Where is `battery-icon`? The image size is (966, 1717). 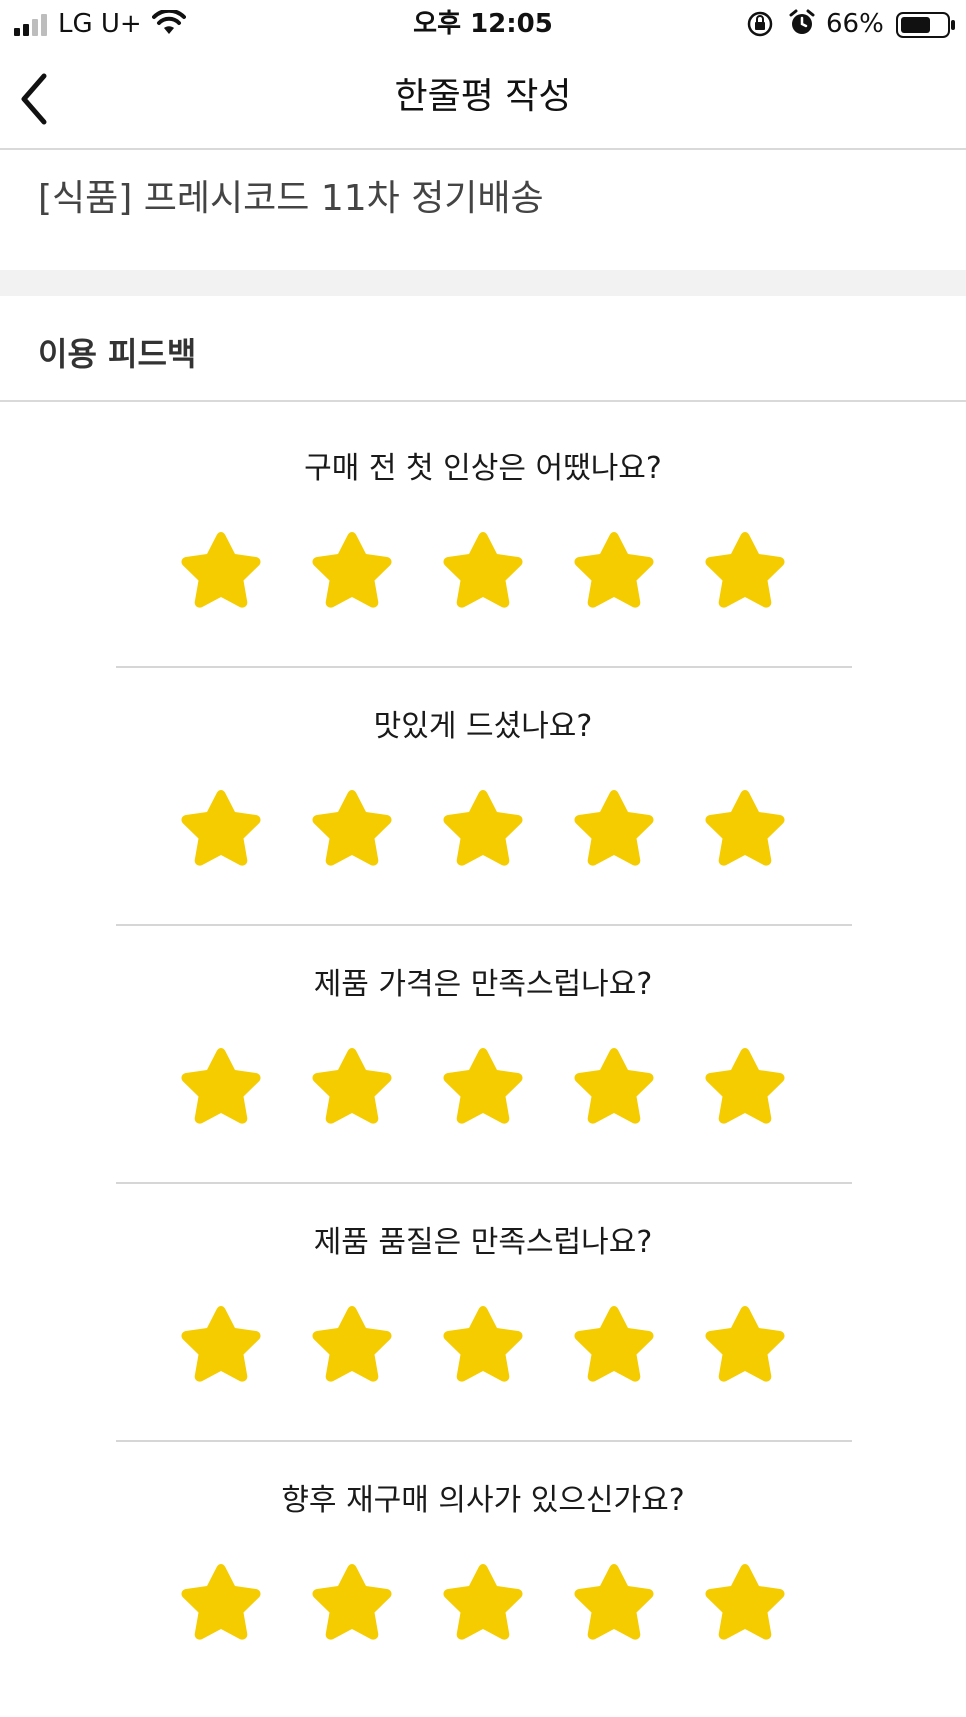 battery-icon is located at coordinates (925, 25).